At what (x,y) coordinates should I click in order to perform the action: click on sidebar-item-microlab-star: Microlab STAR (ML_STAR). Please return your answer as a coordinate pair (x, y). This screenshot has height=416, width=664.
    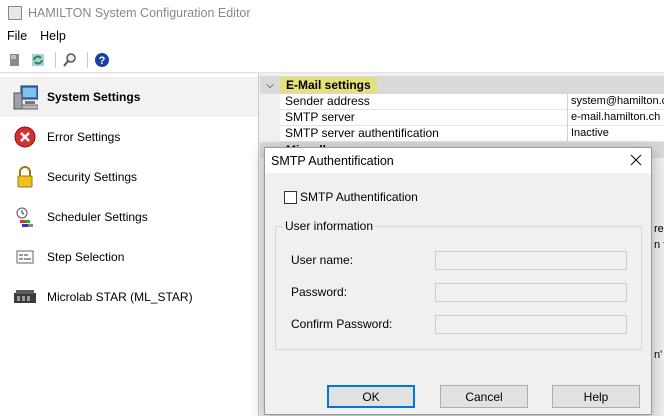
    Looking at the image, I should click on (129, 297).